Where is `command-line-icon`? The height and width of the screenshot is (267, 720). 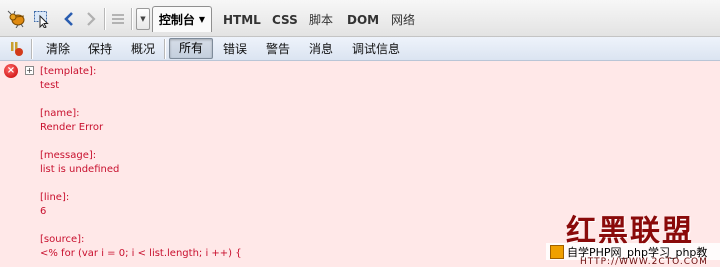
command-line-icon is located at coordinates (118, 19).